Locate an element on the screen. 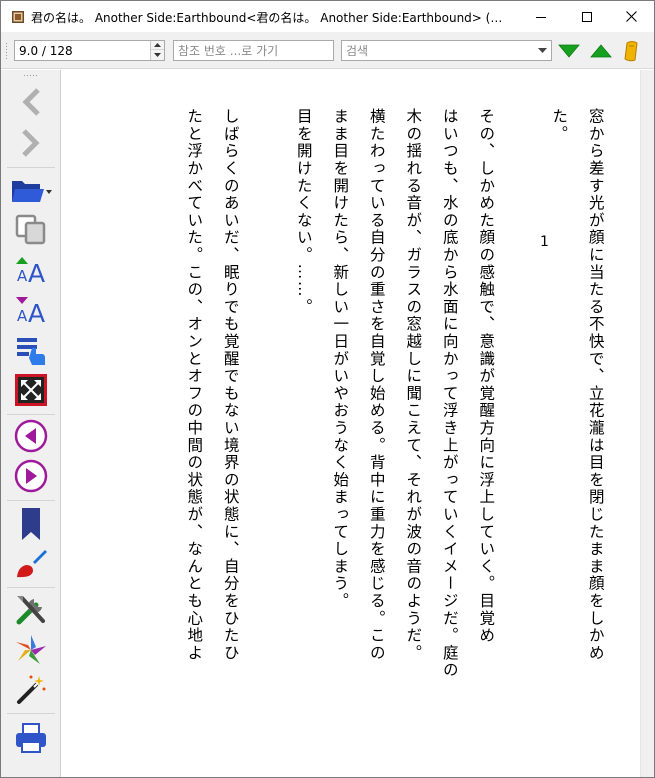 The width and height of the screenshot is (655, 778). previous-page-icon is located at coordinates (31, 436).